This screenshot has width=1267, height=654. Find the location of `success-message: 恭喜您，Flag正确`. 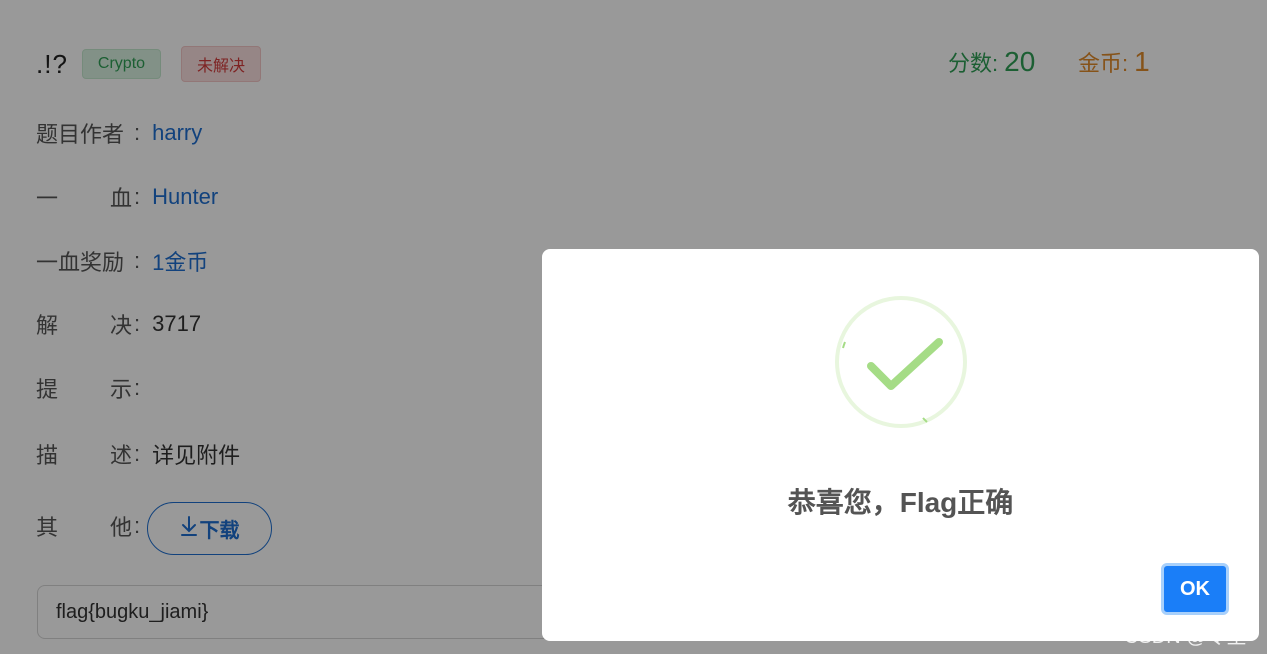

success-message: 恭喜您，Flag正确 is located at coordinates (900, 502).